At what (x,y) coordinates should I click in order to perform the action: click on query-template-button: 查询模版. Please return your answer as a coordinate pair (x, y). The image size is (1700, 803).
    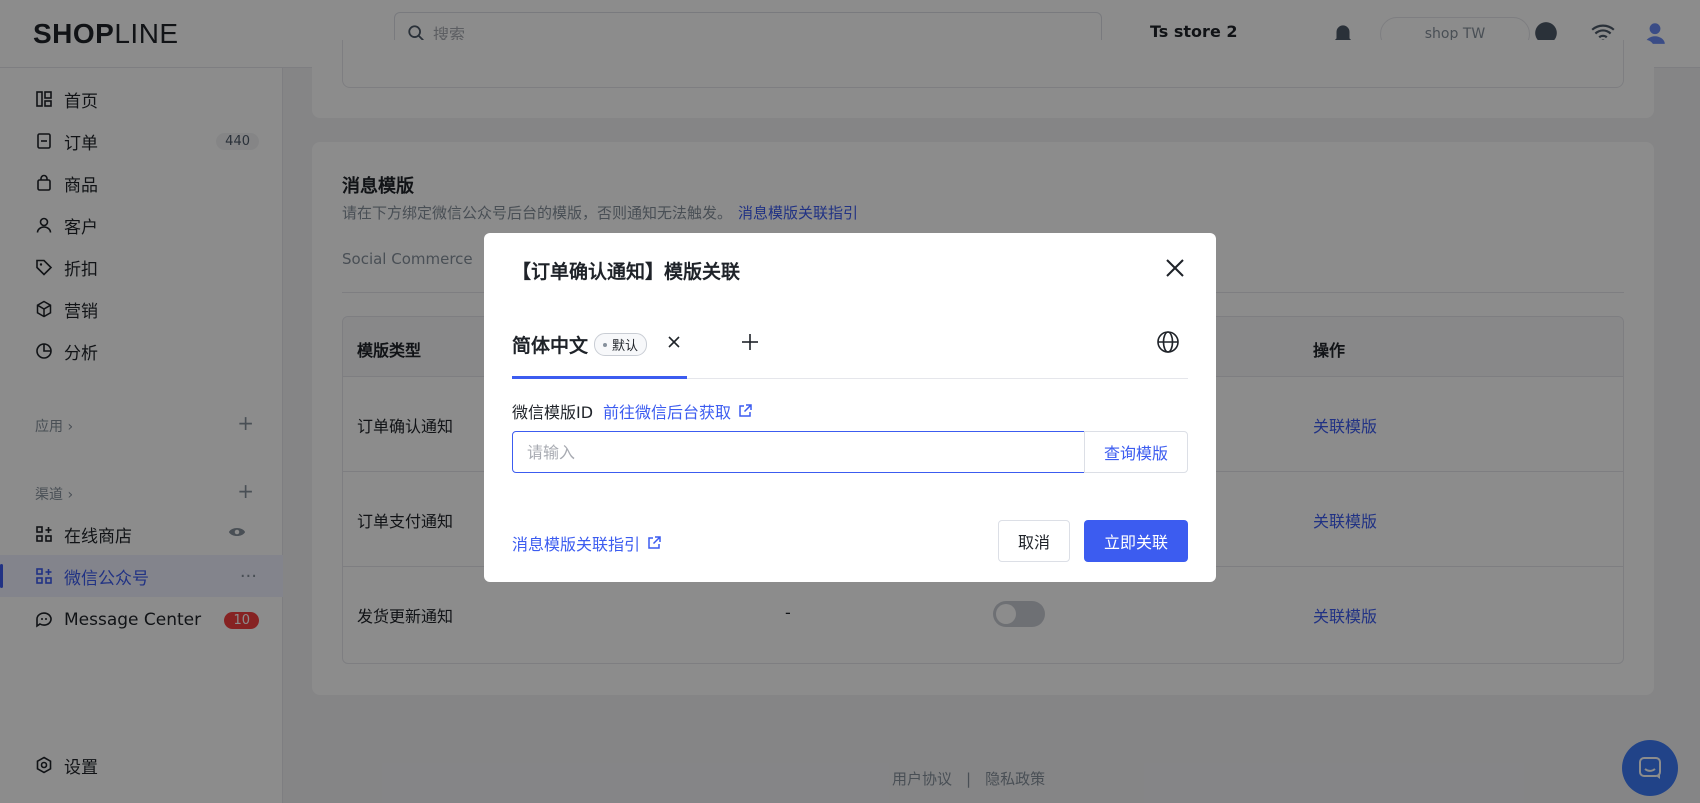
    Looking at the image, I should click on (1136, 452).